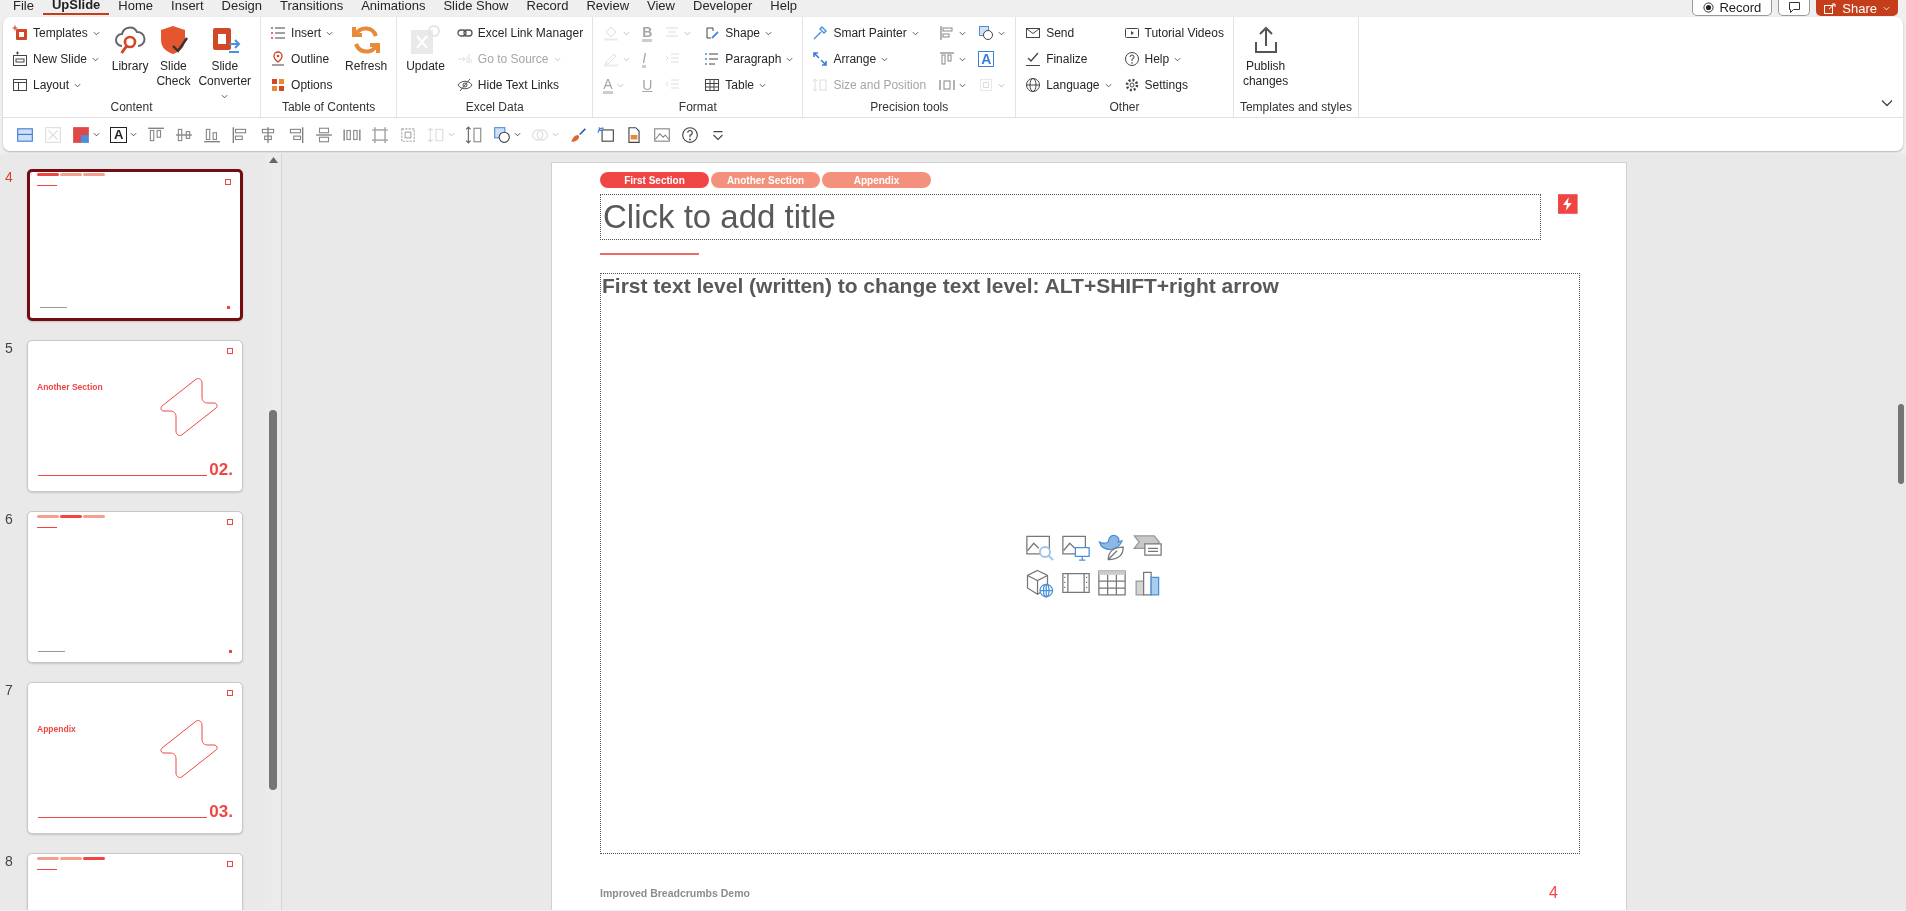 The width and height of the screenshot is (1906, 911). Describe the element at coordinates (425, 40) in the screenshot. I see `spreadsheet-icon` at that location.